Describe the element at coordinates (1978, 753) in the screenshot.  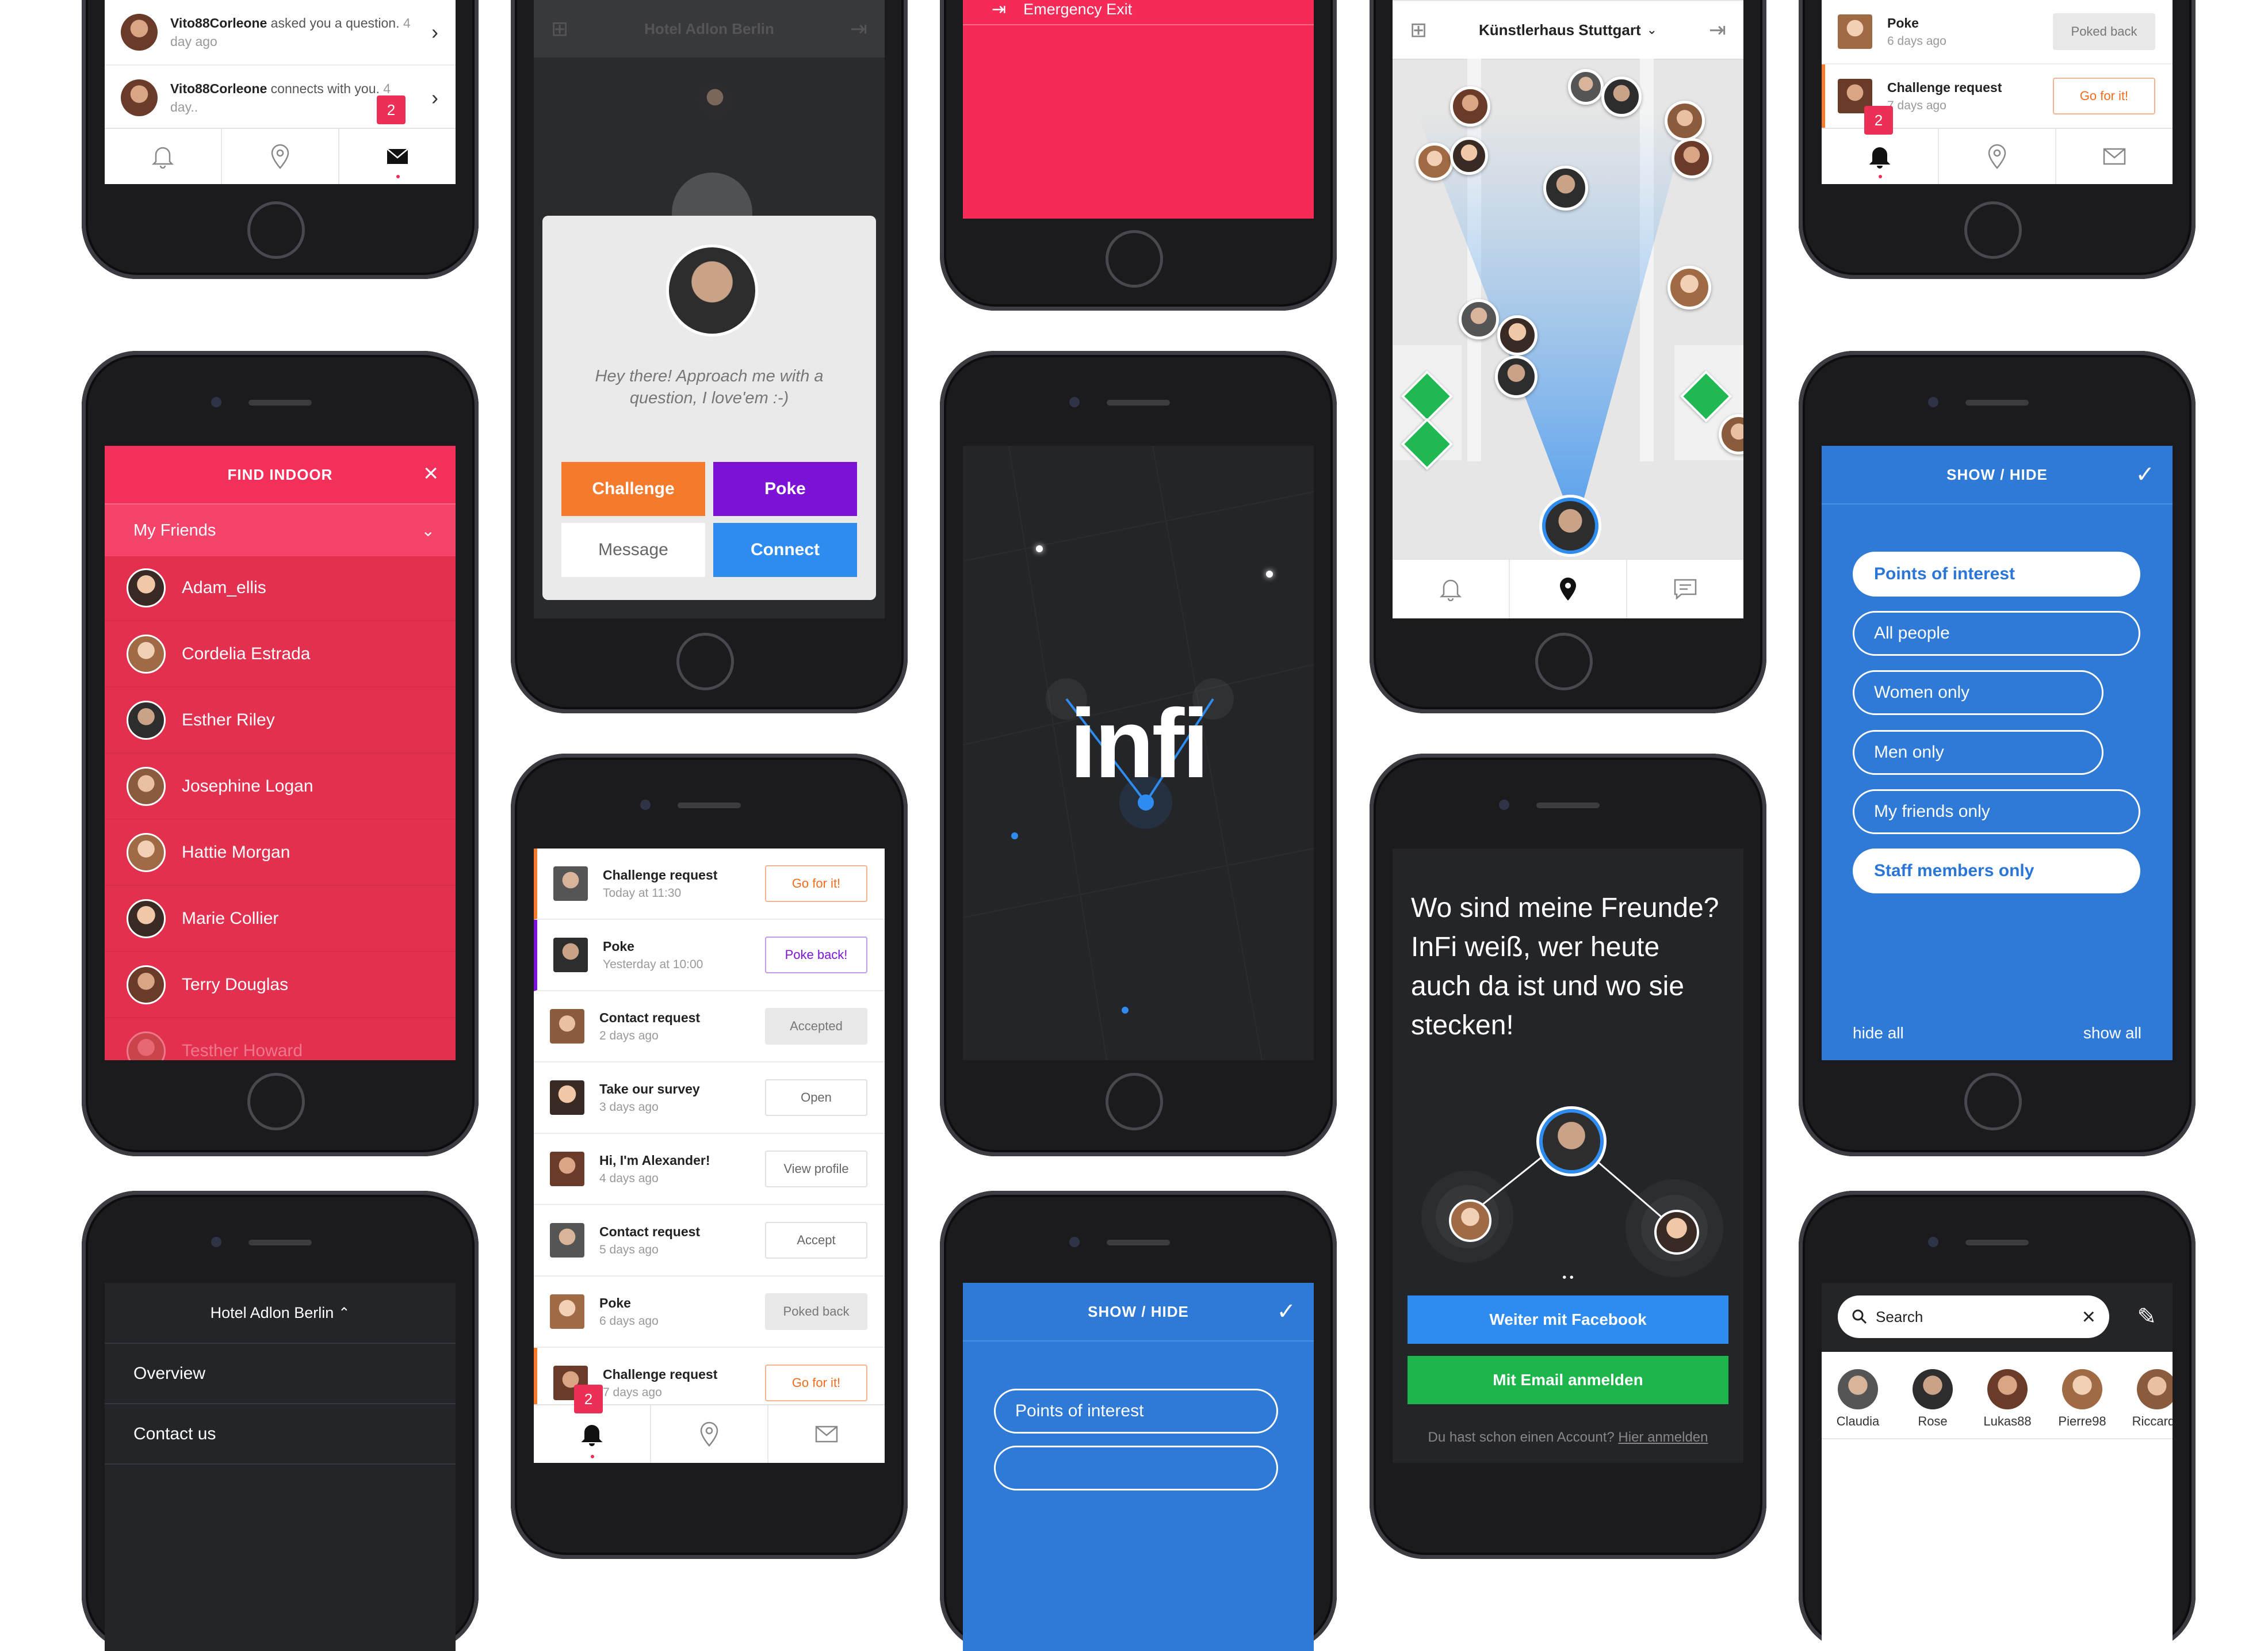
I see `option-men-only: Men only` at that location.